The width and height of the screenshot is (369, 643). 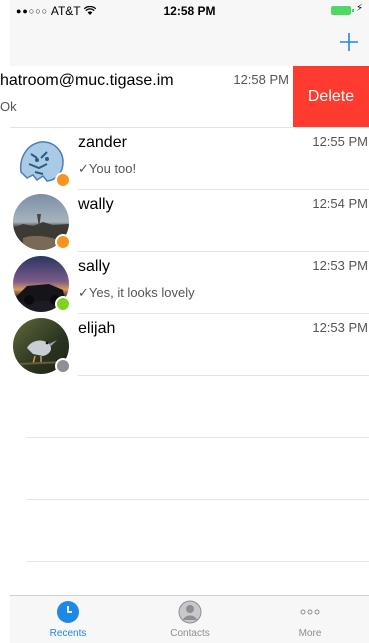 I want to click on clock-icon, so click(x=68, y=612).